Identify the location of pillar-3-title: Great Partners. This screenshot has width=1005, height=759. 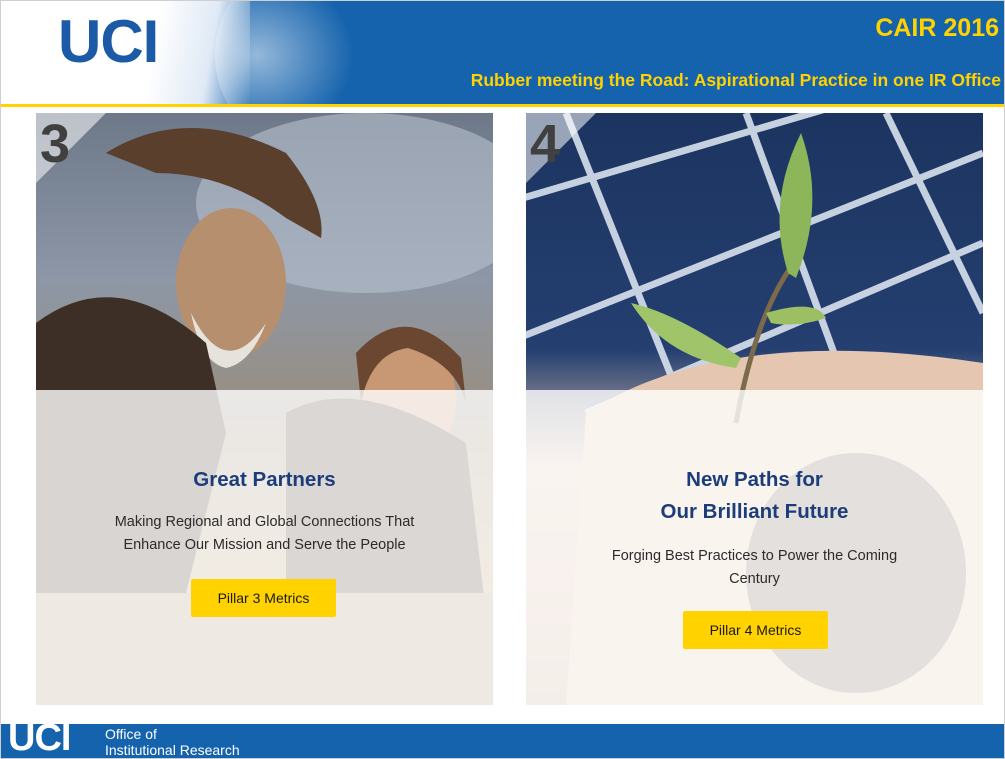
(264, 479).